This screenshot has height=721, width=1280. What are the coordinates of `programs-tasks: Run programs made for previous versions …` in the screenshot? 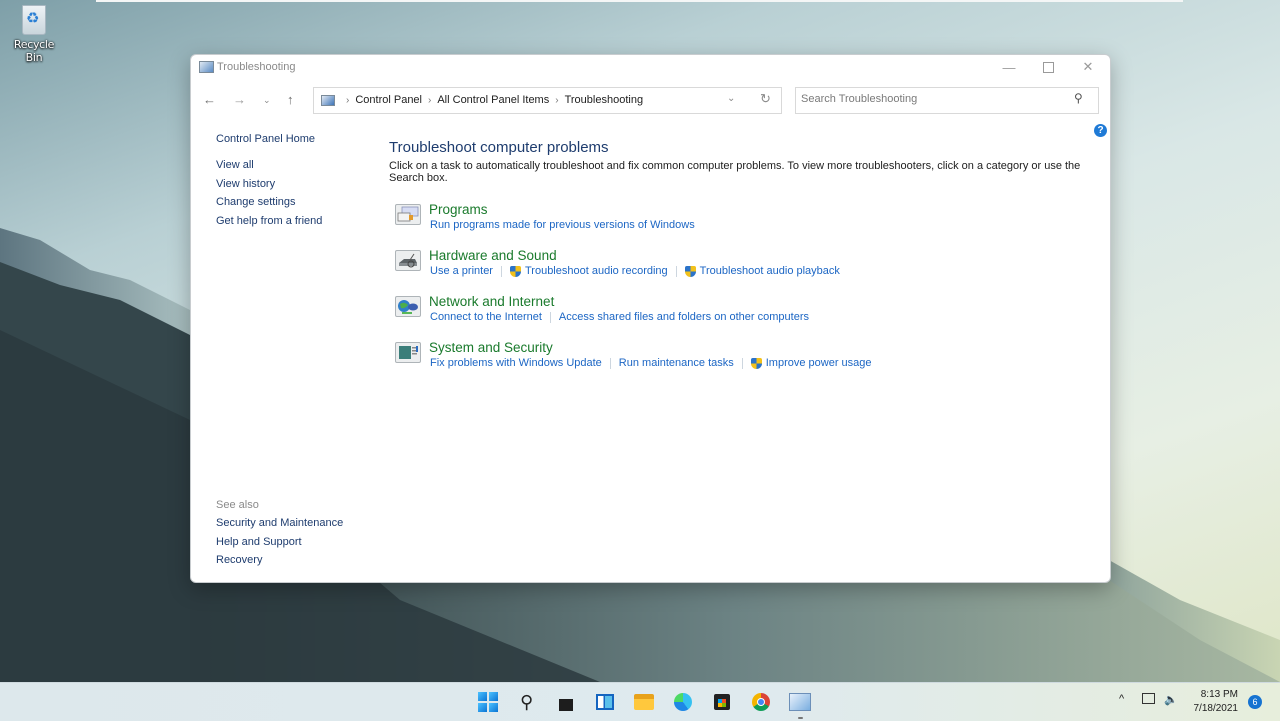 It's located at (562, 225).